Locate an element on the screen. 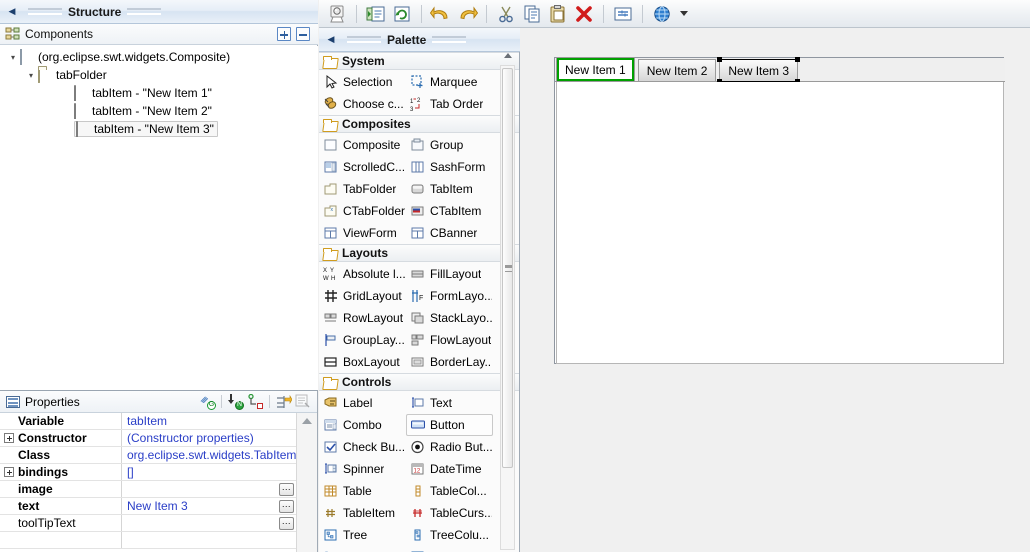 The height and width of the screenshot is (552, 1030). chevron-down-icon is located at coordinates (684, 14).